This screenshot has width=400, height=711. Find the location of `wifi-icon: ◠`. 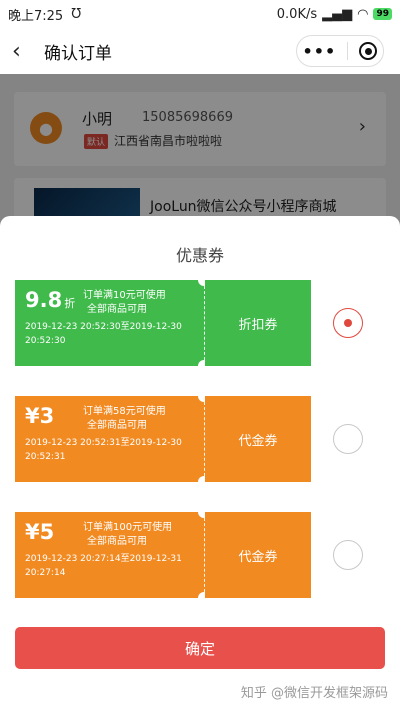

wifi-icon: ◠ is located at coordinates (363, 14).